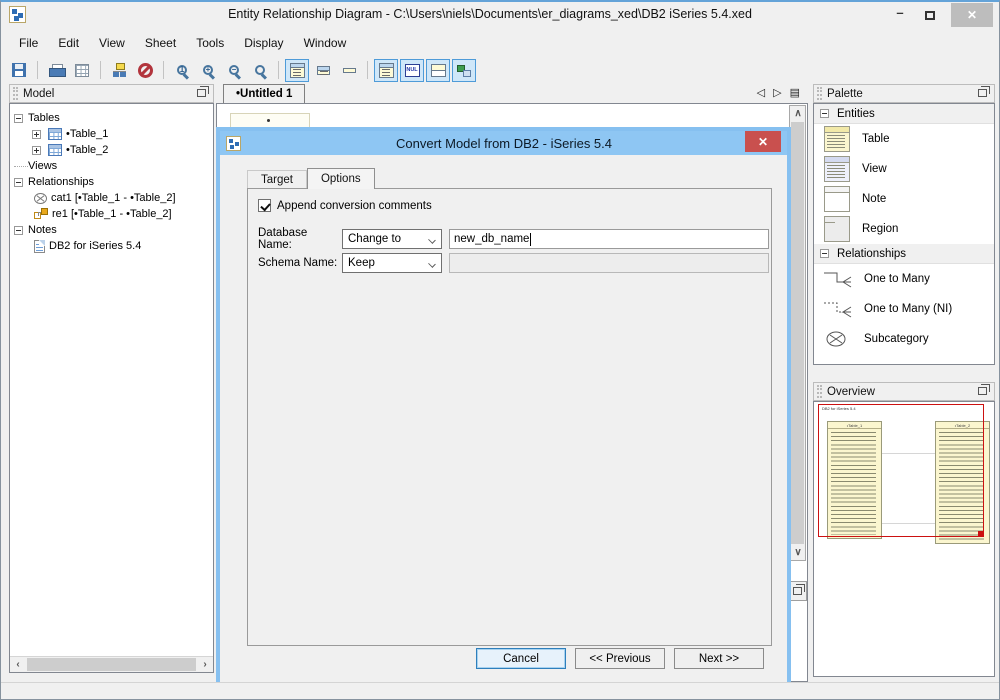 This screenshot has width=1000, height=700. What do you see at coordinates (838, 310) in the screenshot?
I see `one-to-many-ni-icon` at bounding box center [838, 310].